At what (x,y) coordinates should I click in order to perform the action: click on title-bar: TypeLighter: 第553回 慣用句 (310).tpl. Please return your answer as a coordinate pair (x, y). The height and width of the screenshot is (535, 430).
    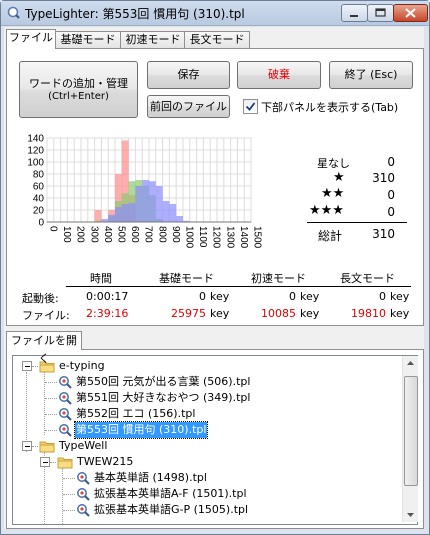
    Looking at the image, I should click on (215, 13).